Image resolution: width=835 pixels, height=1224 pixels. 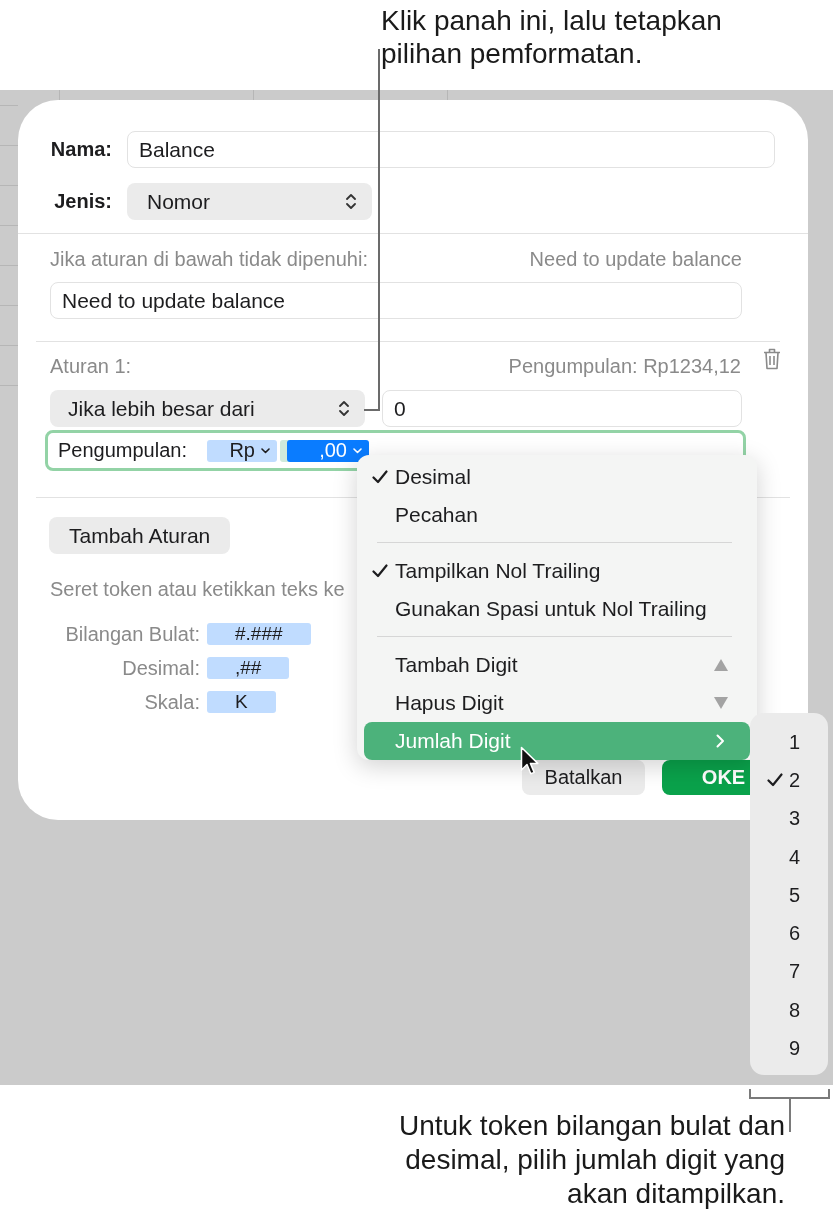 What do you see at coordinates (557, 515) in the screenshot?
I see `menu-item: Pecahan` at bounding box center [557, 515].